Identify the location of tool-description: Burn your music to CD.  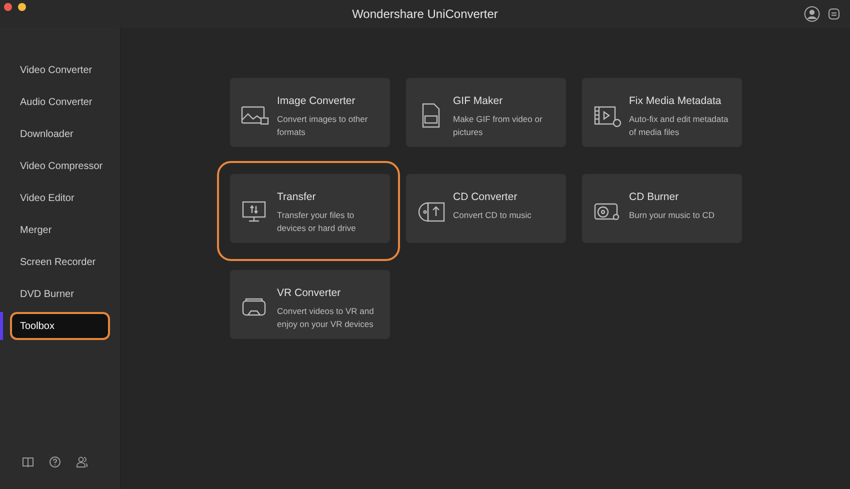
(671, 215).